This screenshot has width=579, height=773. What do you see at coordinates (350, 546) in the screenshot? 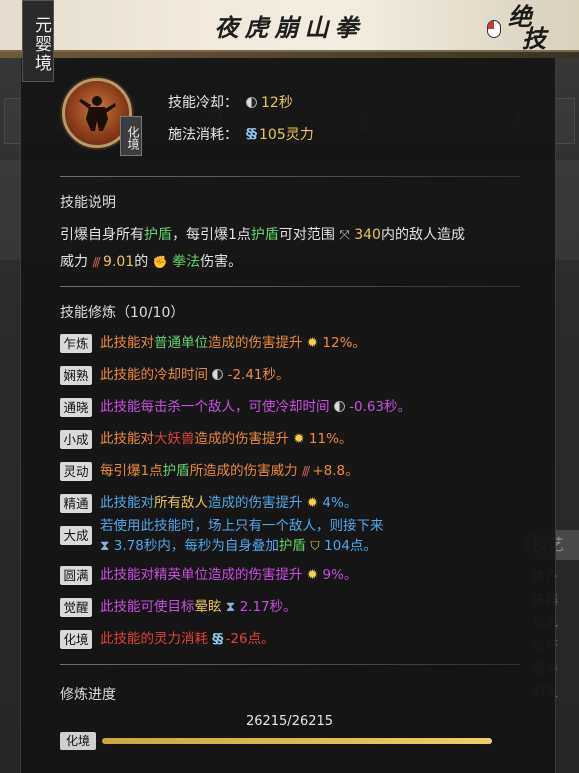
I see `training-value: 104点。` at bounding box center [350, 546].